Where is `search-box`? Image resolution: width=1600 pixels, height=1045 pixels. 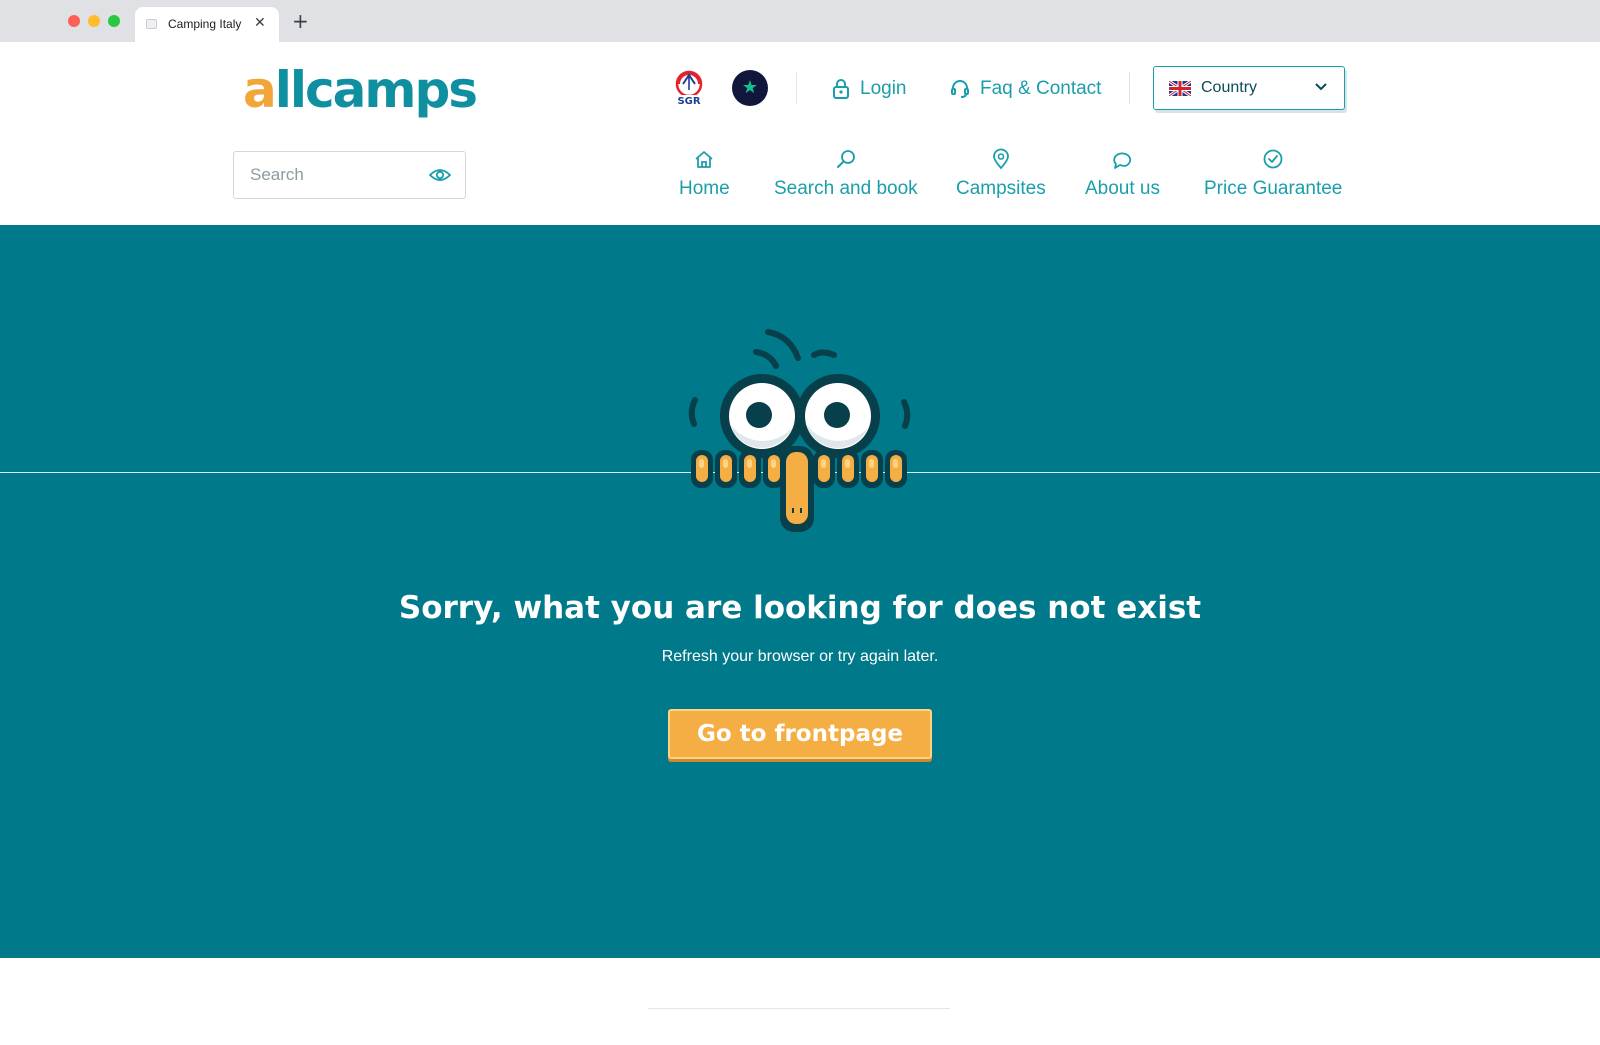
search-box is located at coordinates (349, 175).